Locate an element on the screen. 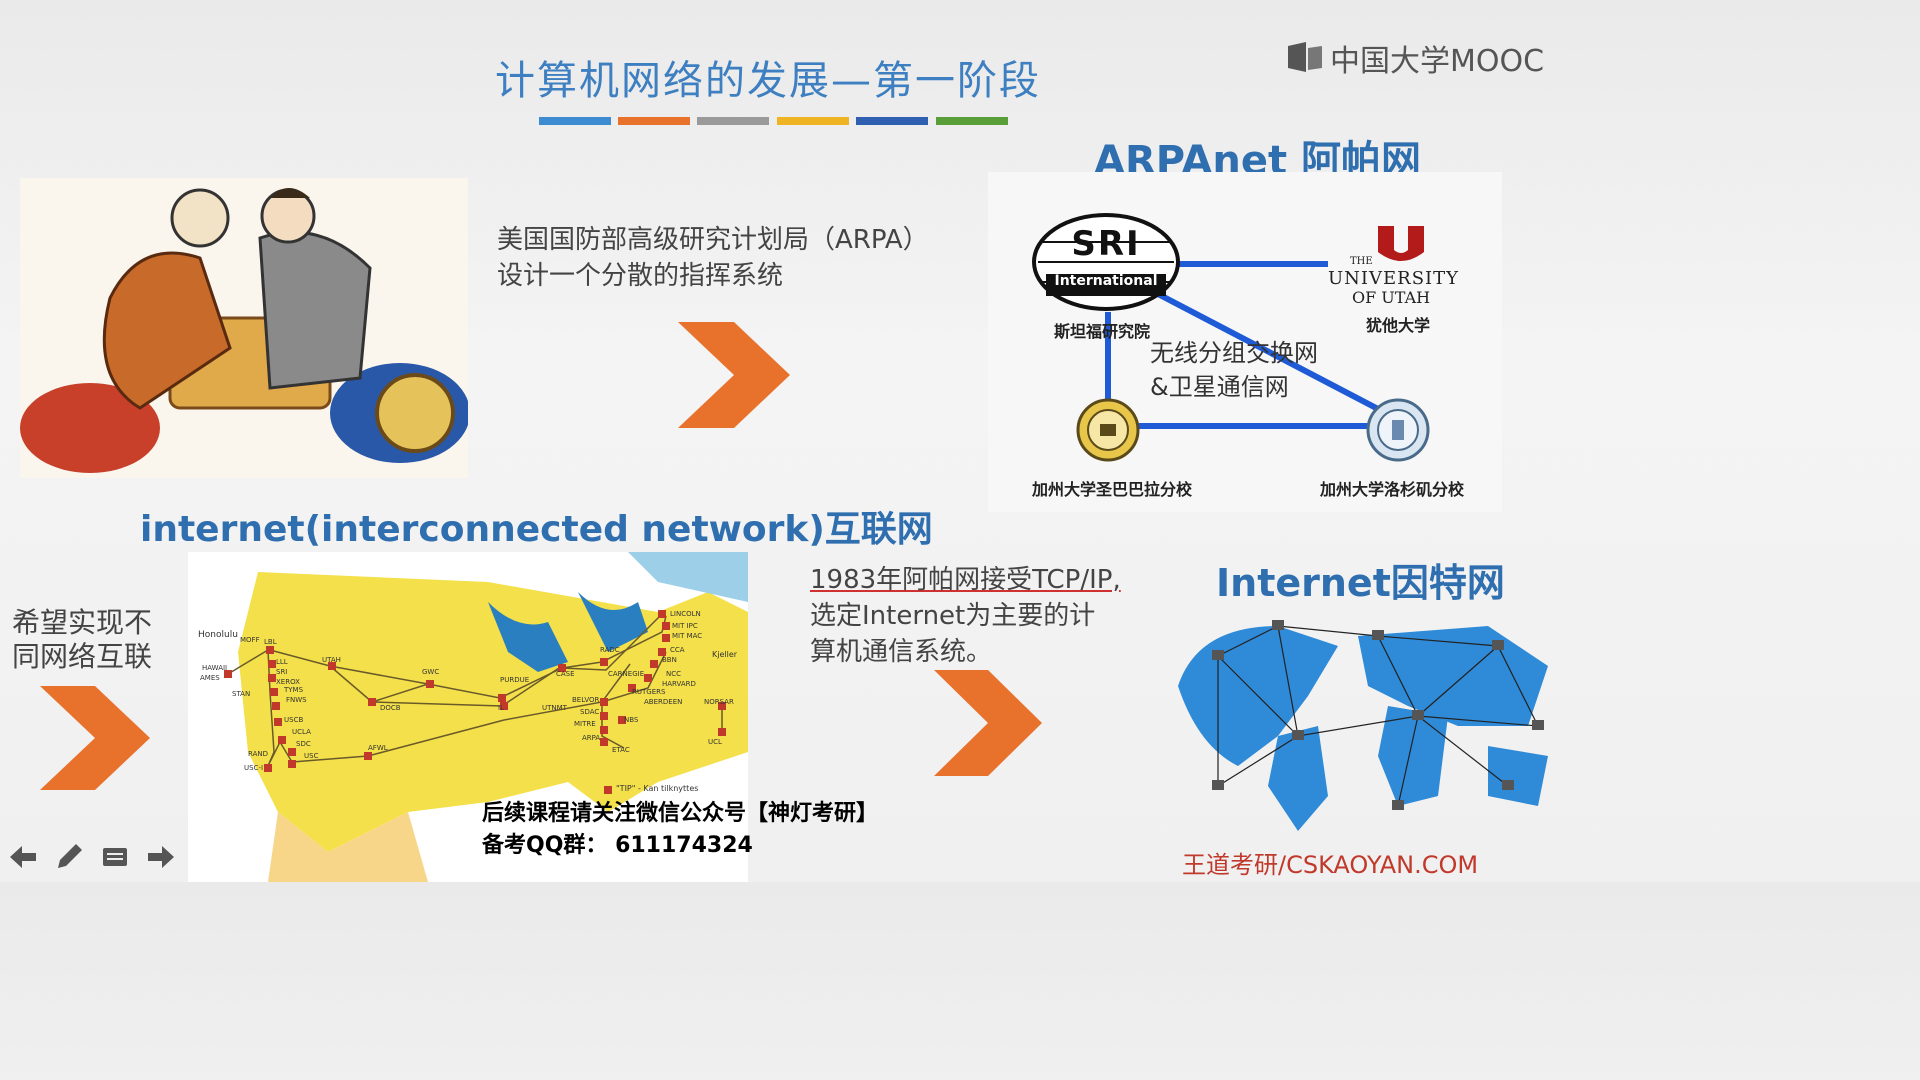 This screenshot has width=1920, height=1080. tcpip-line-1: 1983年阿帕网接受TCP/IP, is located at coordinates (965, 580).